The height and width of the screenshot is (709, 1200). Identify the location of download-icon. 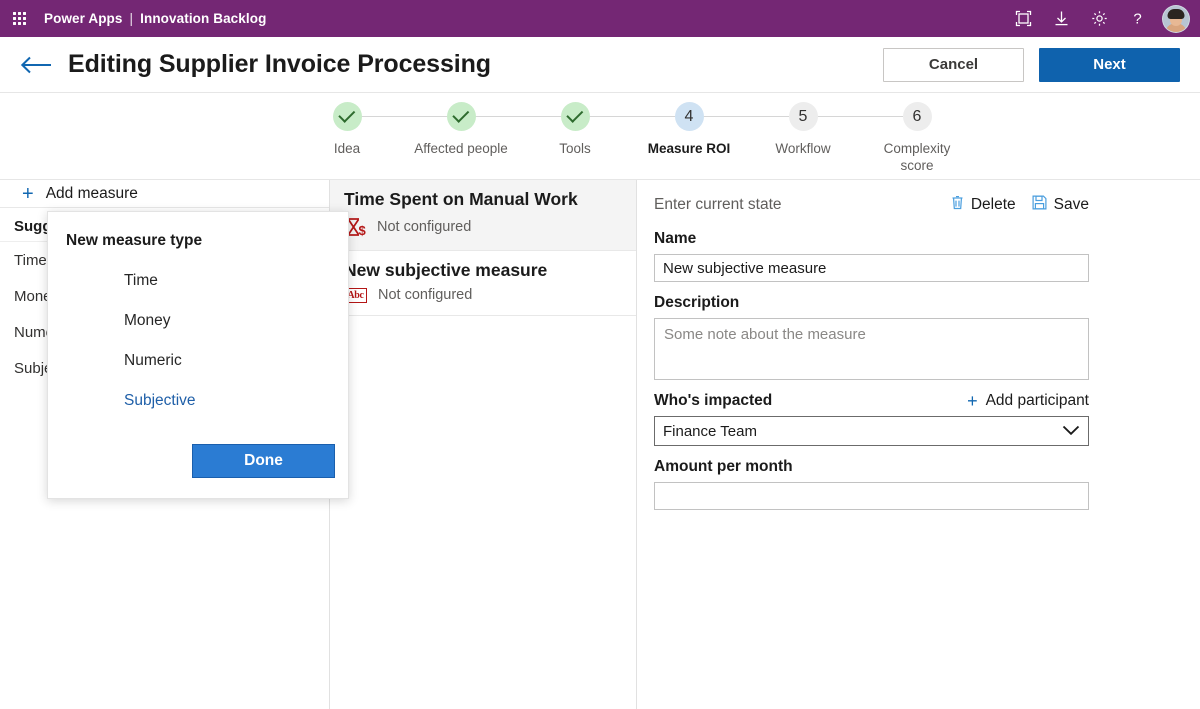
(1061, 18).